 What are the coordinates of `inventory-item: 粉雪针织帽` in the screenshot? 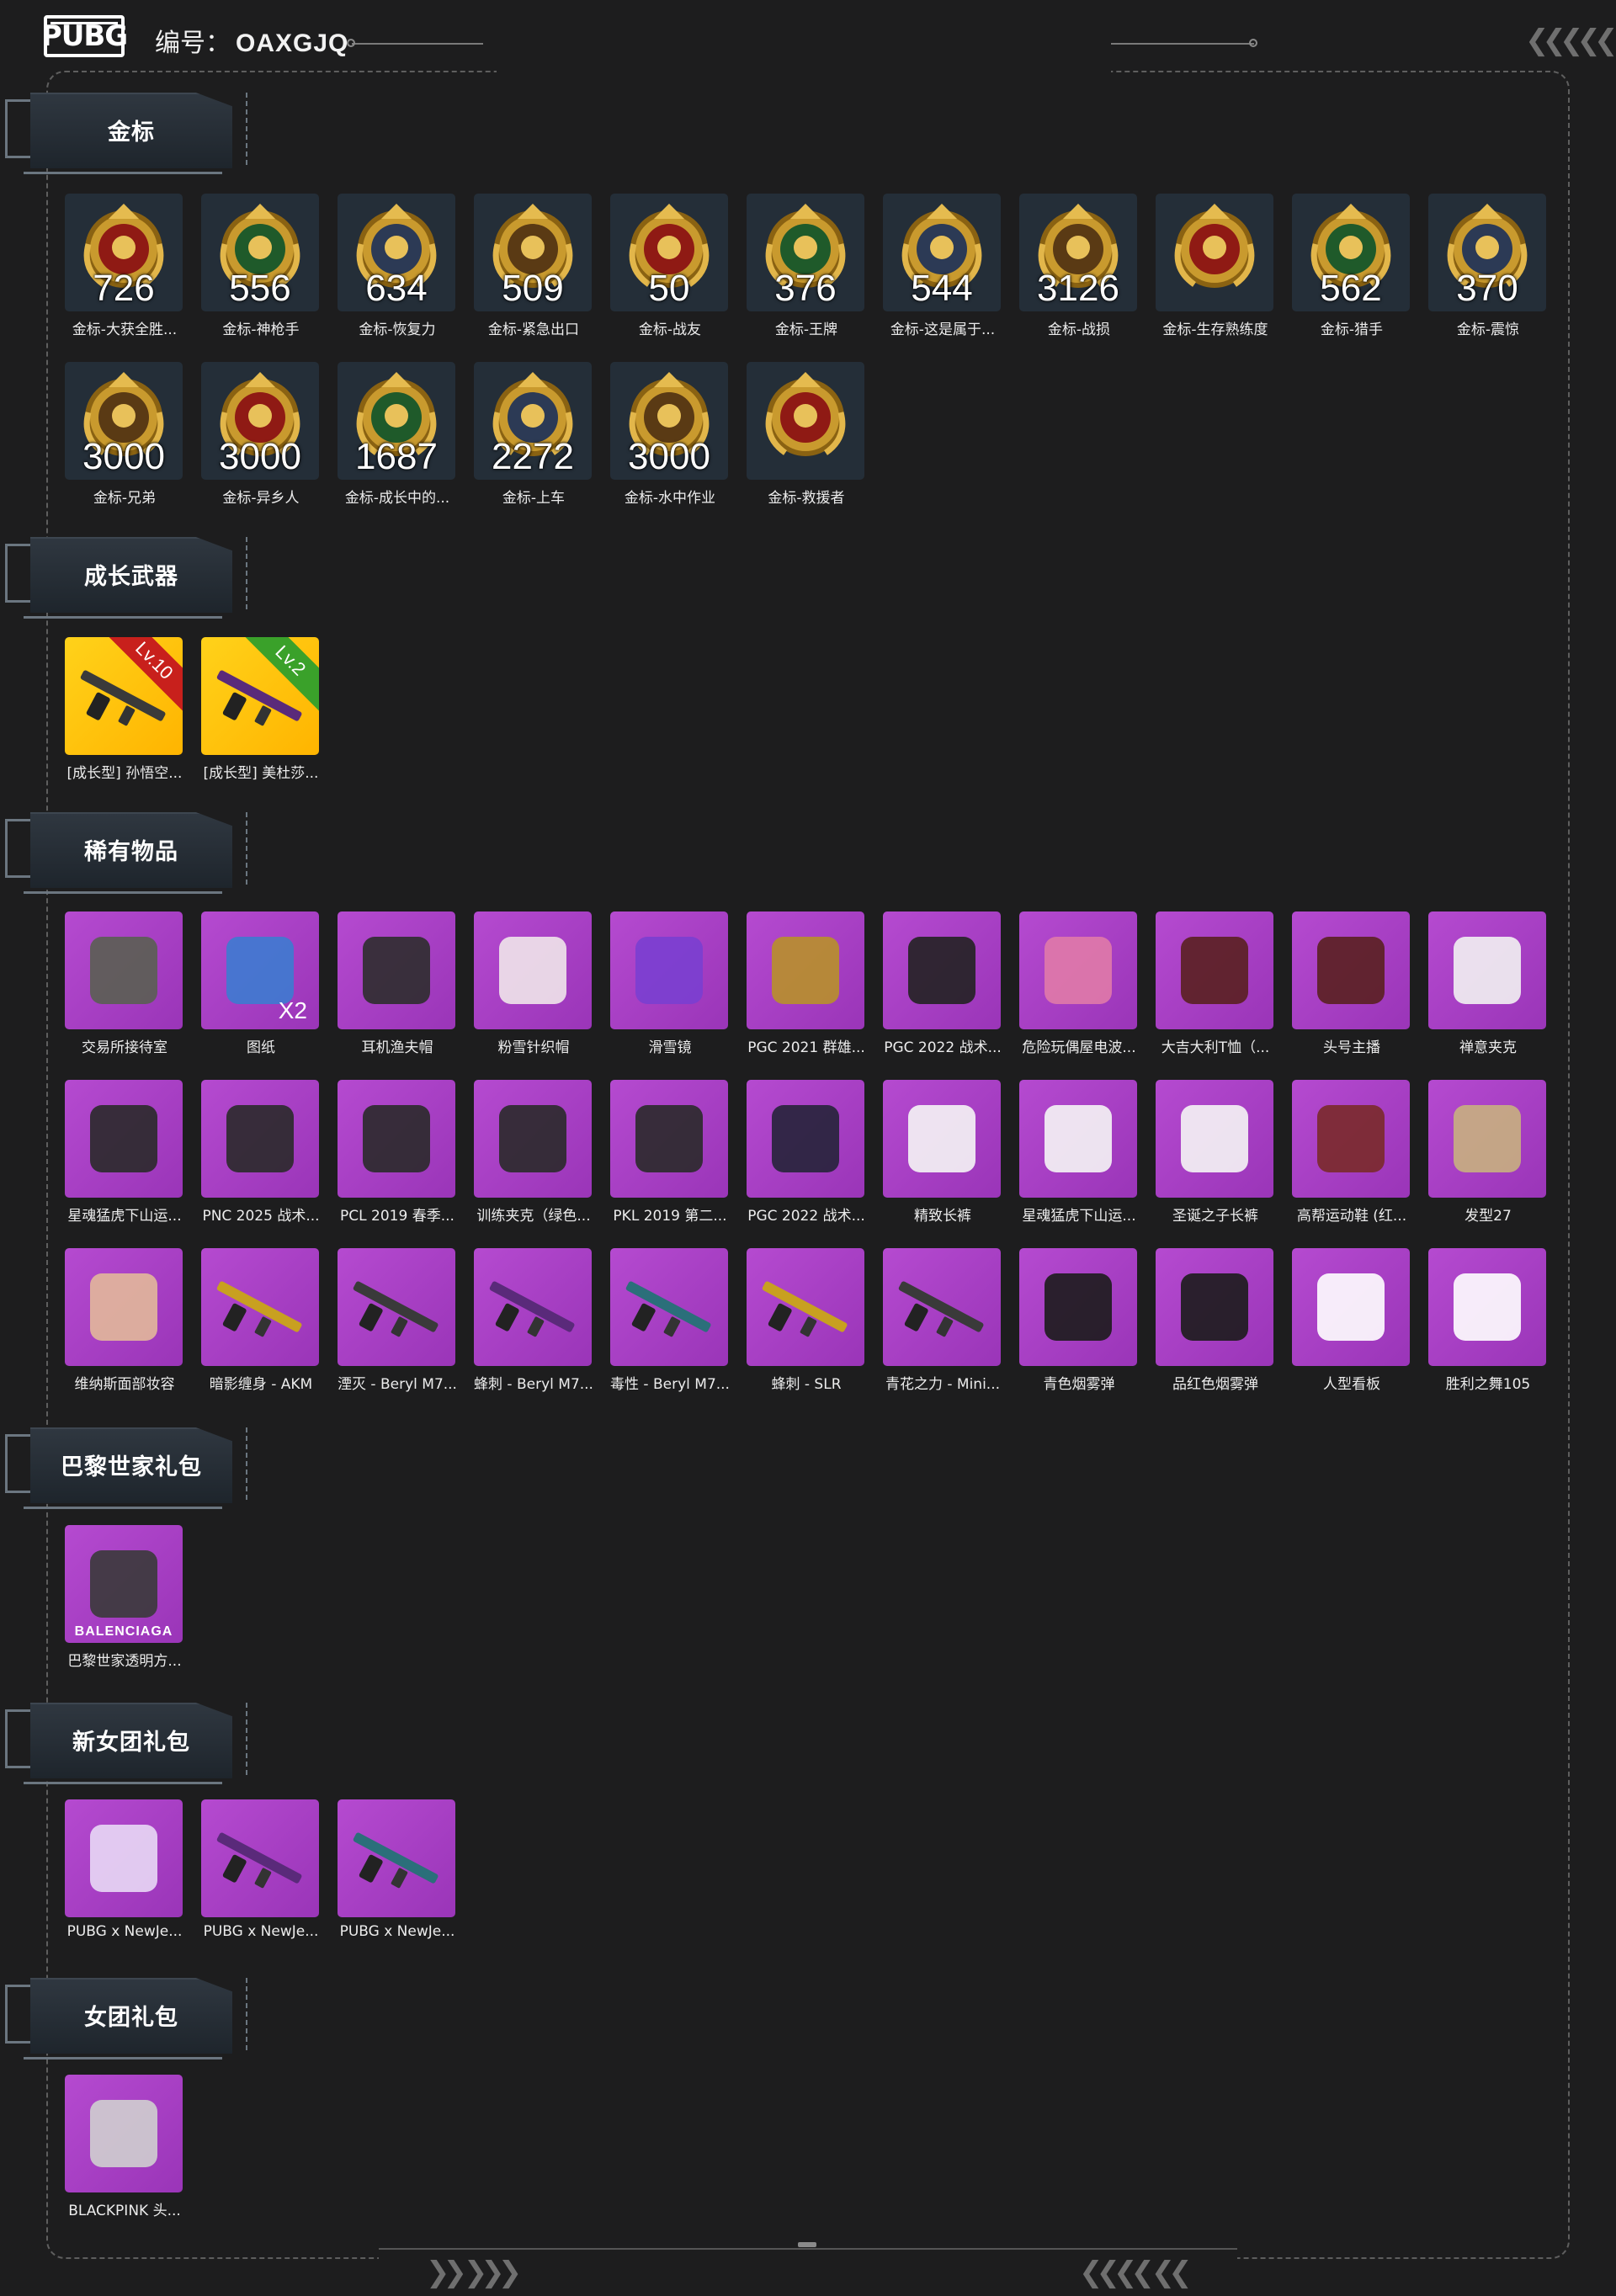 It's located at (533, 995).